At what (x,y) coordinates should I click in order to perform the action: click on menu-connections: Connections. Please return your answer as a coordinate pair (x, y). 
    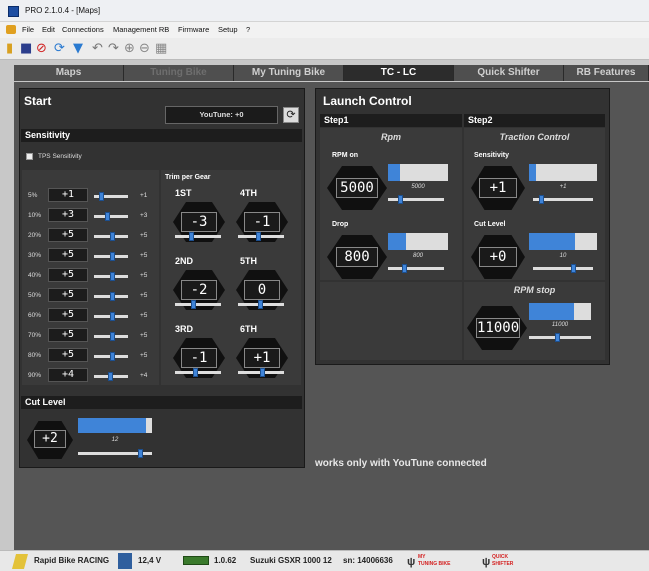
    Looking at the image, I should click on (83, 29).